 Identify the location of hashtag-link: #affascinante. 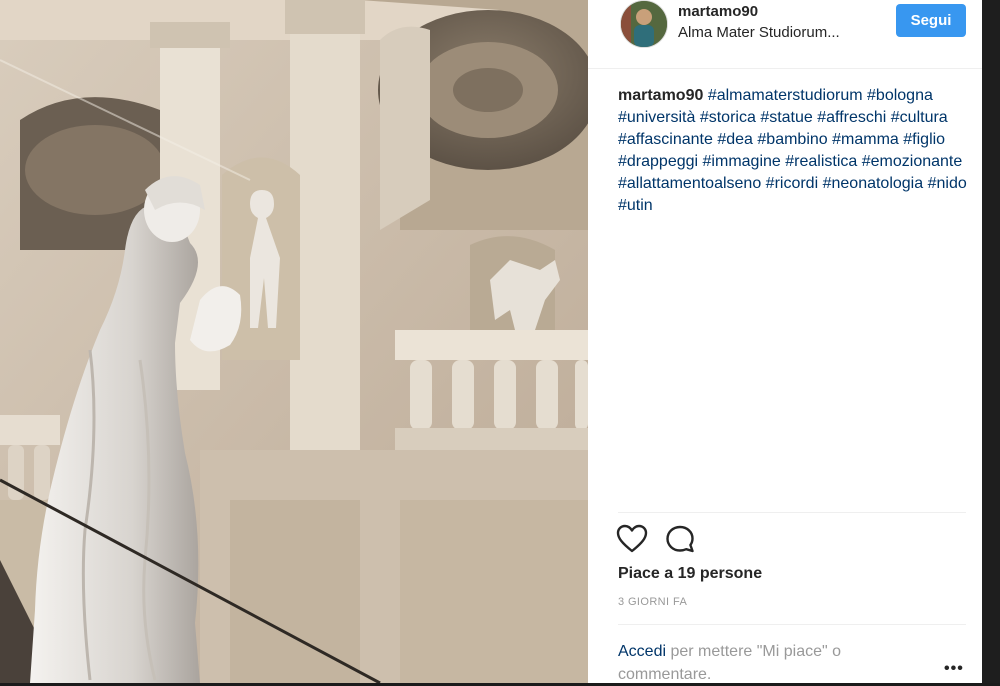
(665, 139).